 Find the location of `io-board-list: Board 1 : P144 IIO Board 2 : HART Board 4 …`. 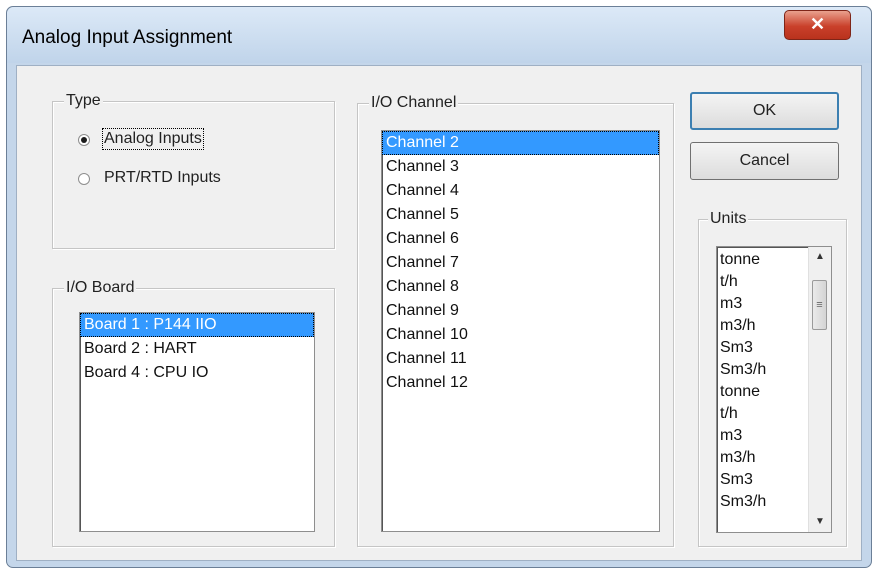

io-board-list: Board 1 : P144 IIO Board 2 : HART Board 4 … is located at coordinates (197, 422).